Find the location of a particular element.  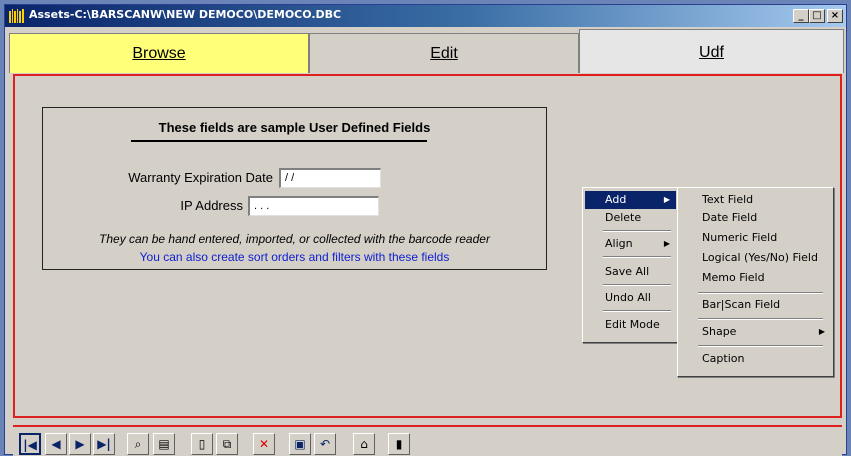

submenu-caption: Caption is located at coordinates (755, 359).